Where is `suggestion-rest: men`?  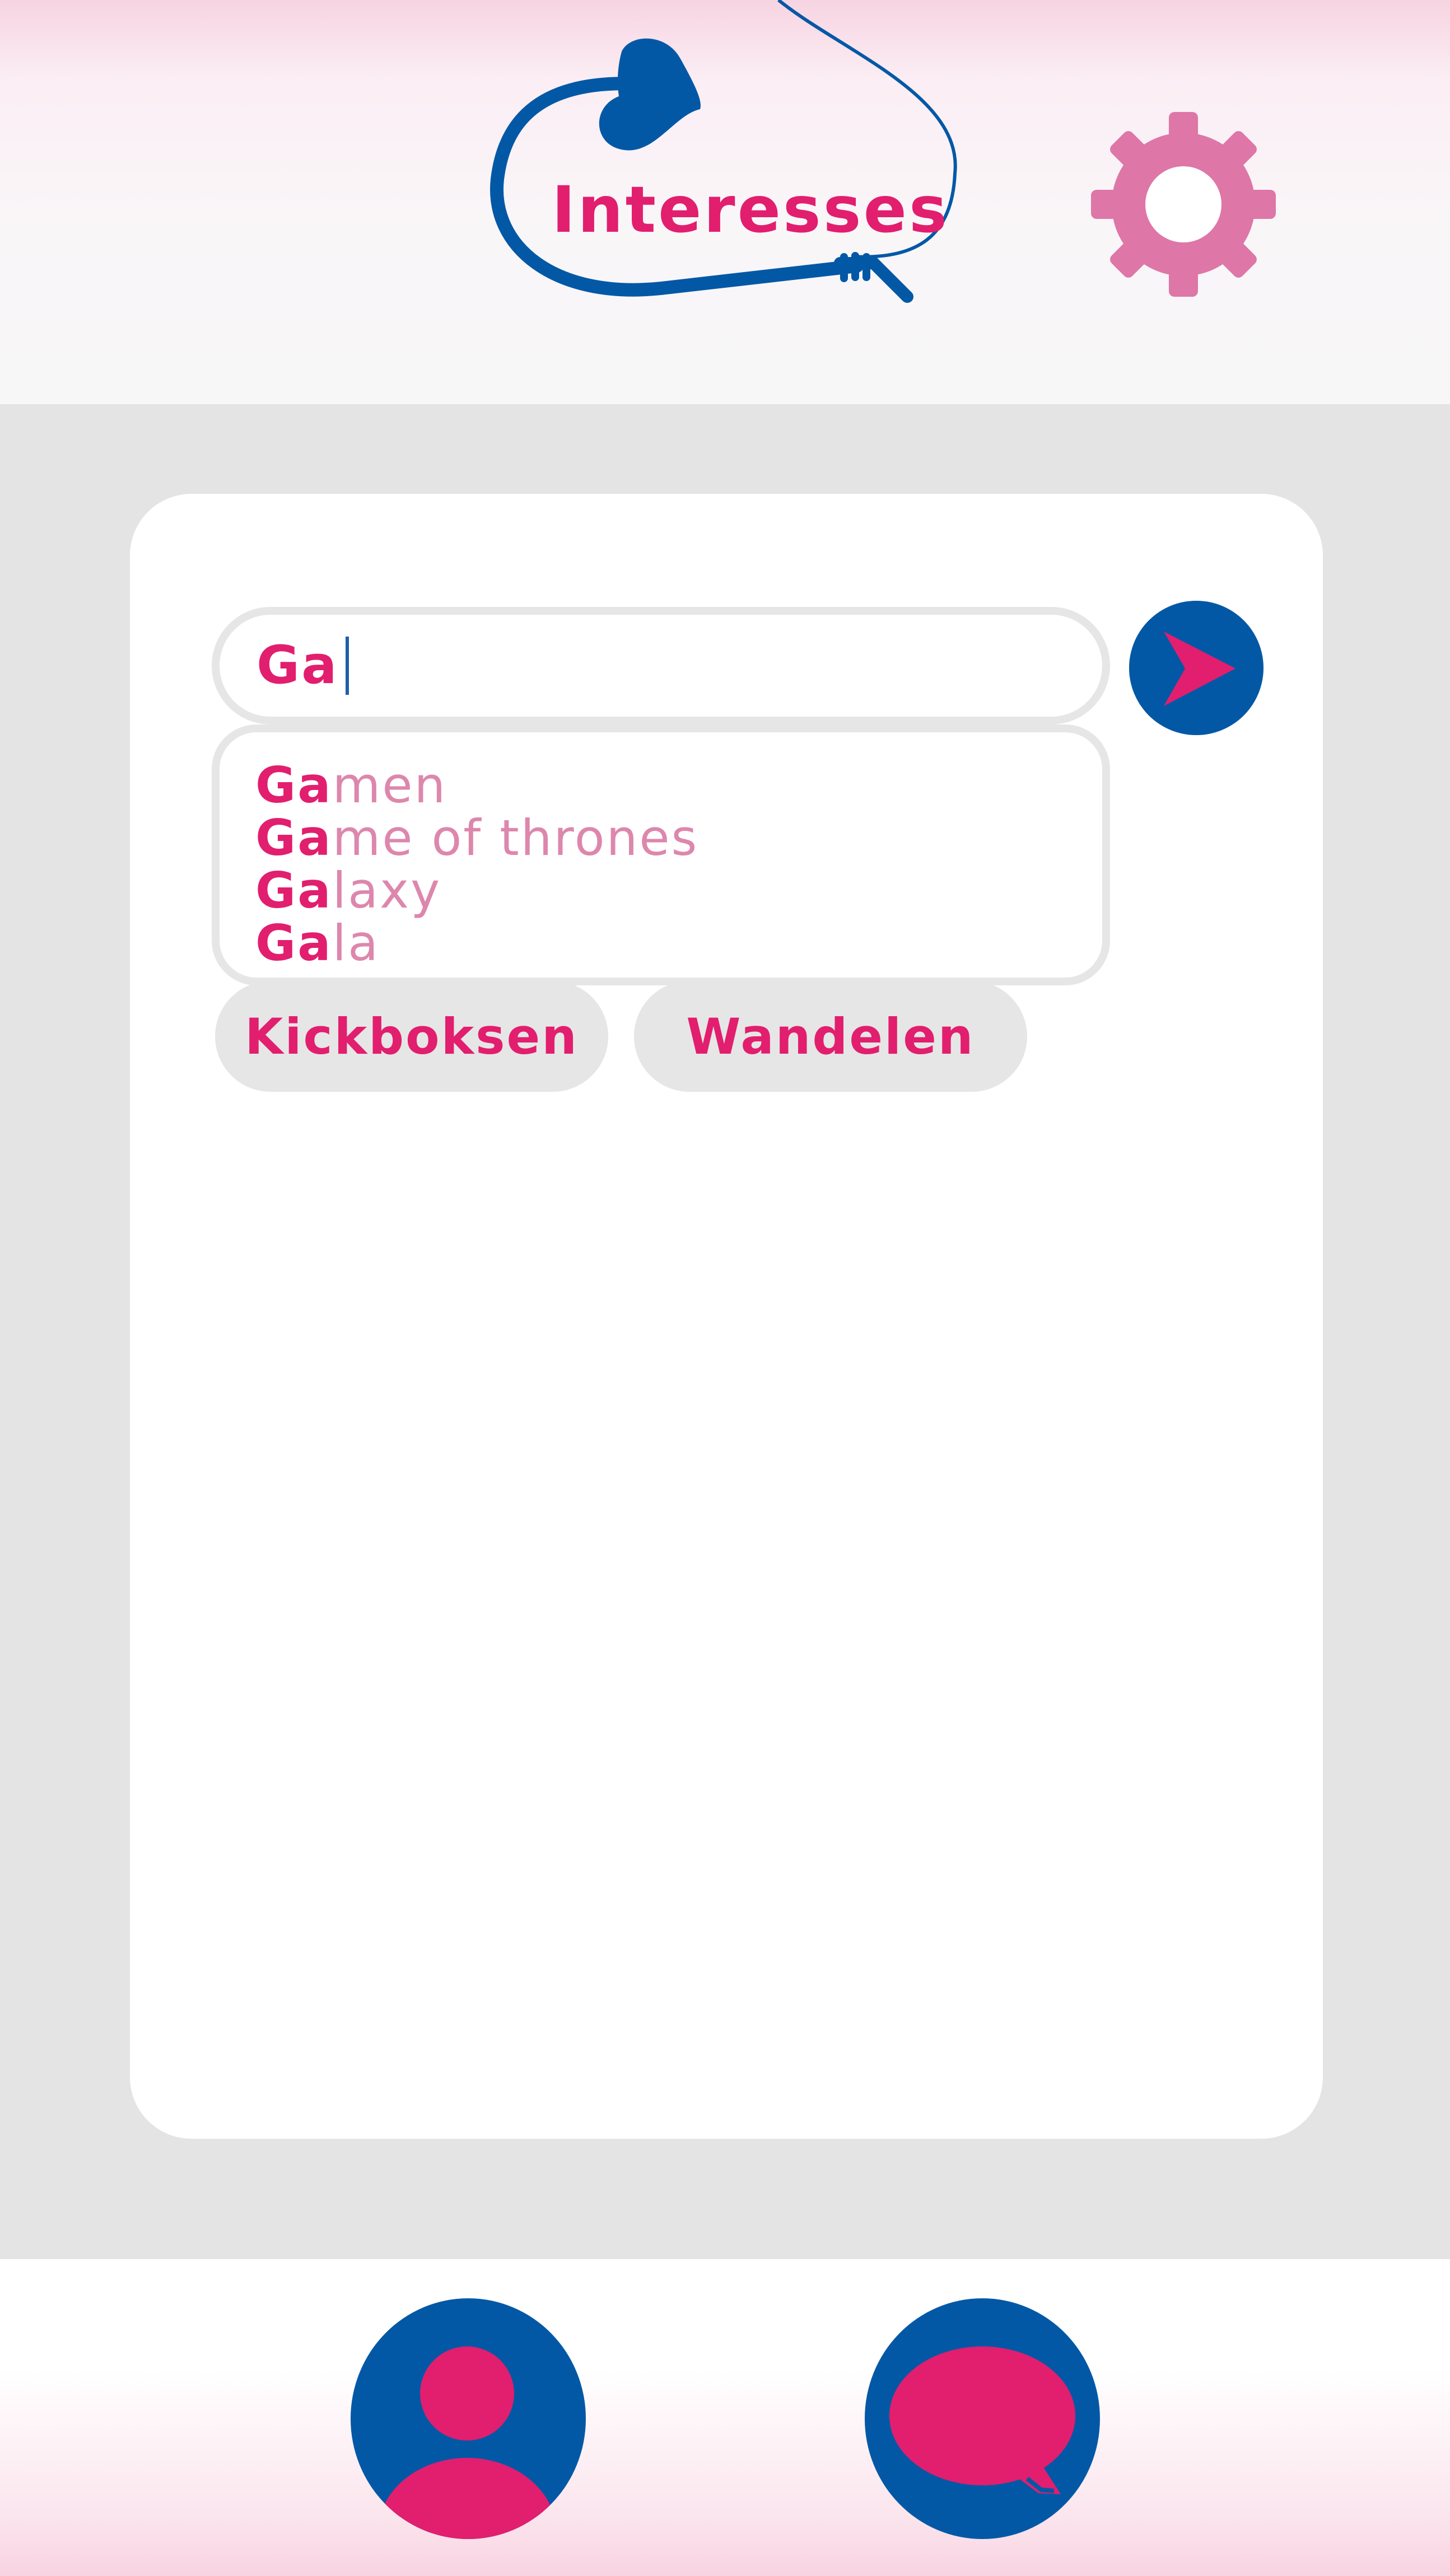 suggestion-rest: men is located at coordinates (389, 785).